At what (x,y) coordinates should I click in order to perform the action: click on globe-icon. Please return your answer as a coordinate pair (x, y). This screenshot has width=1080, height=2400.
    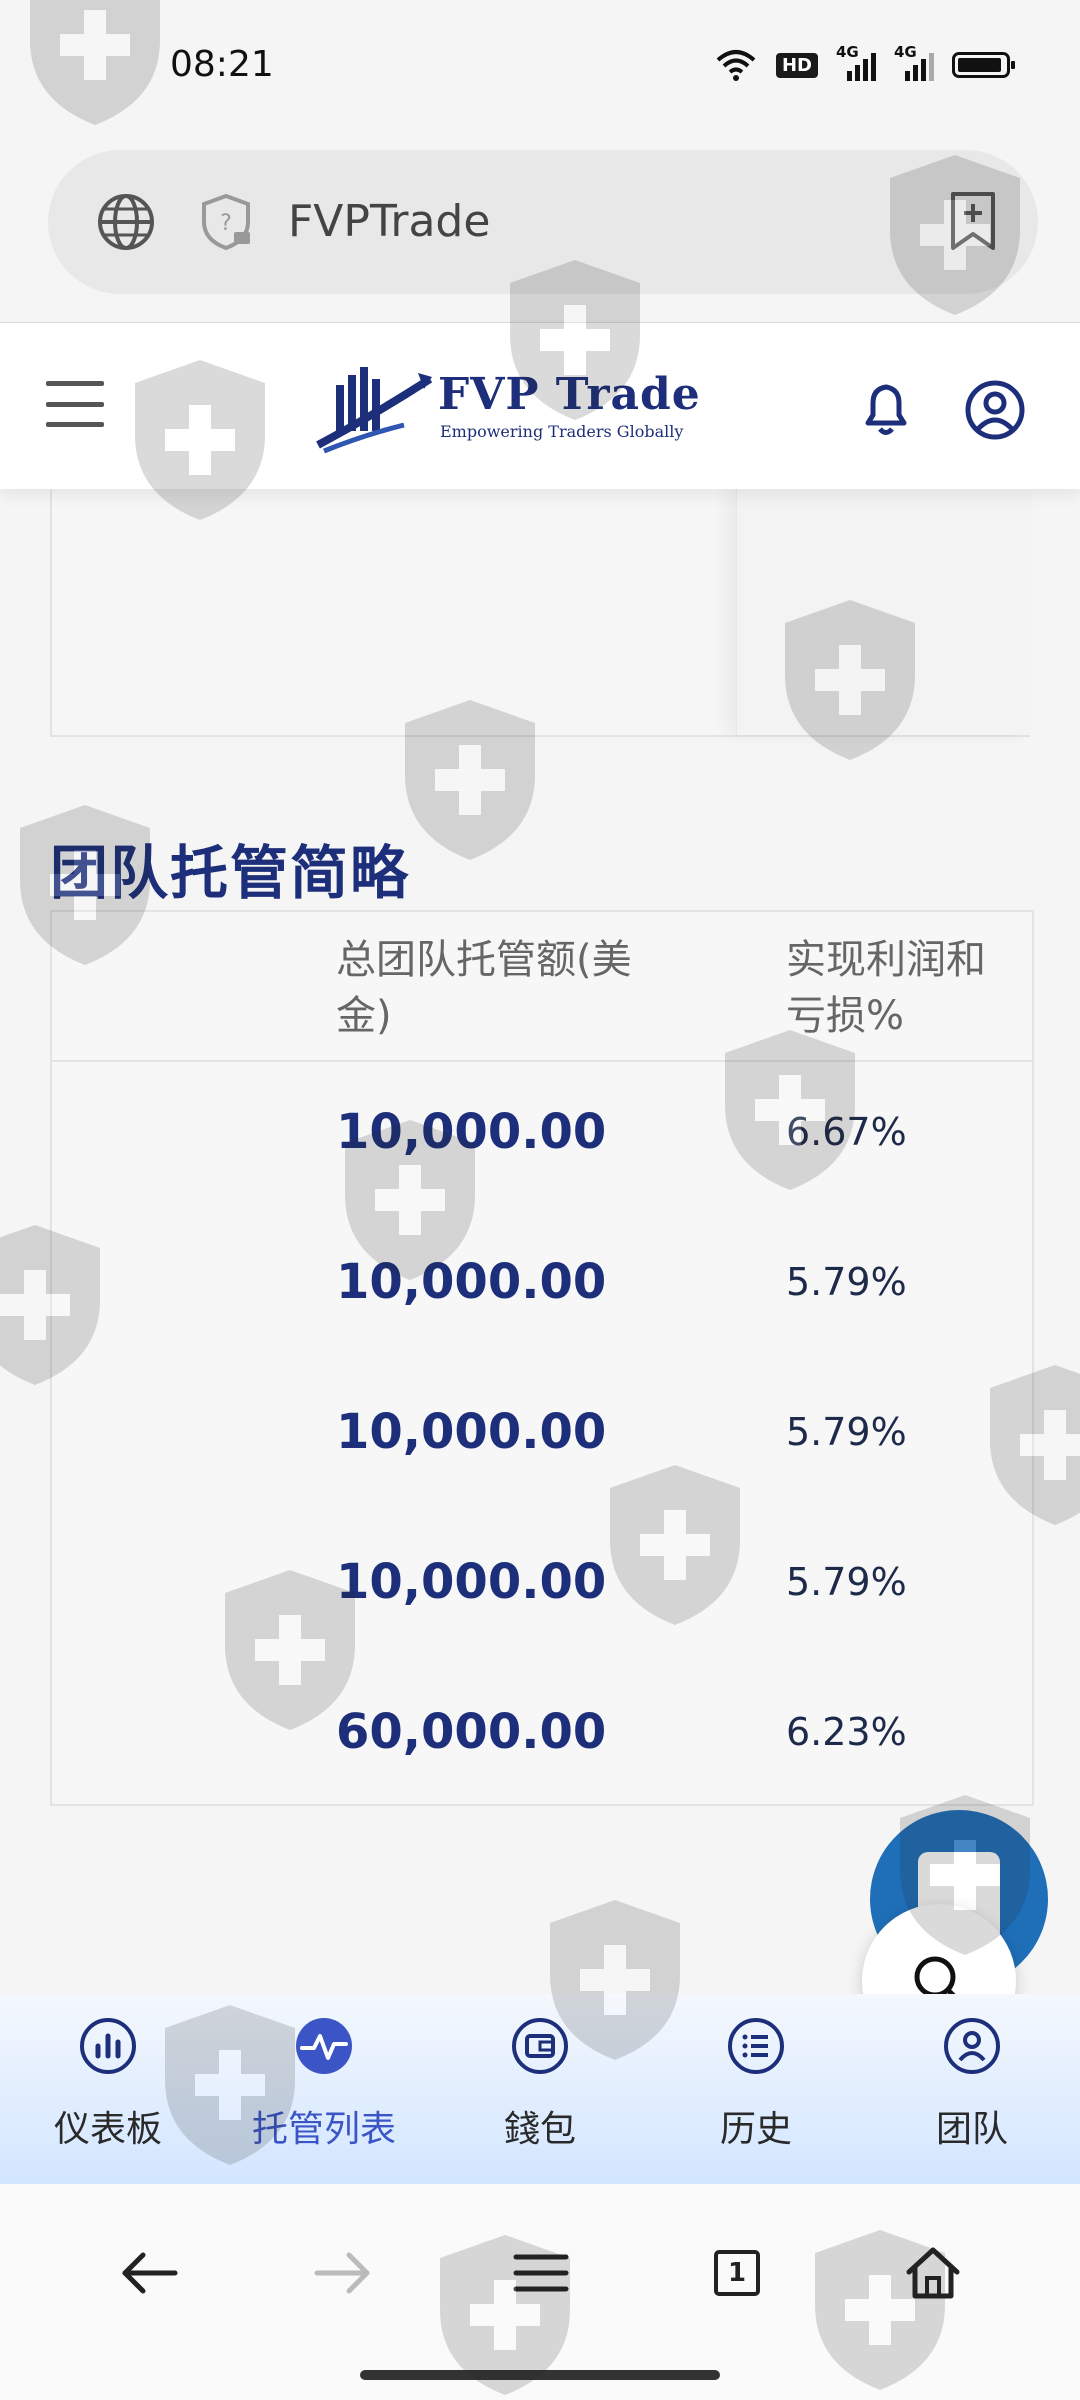
    Looking at the image, I should click on (126, 222).